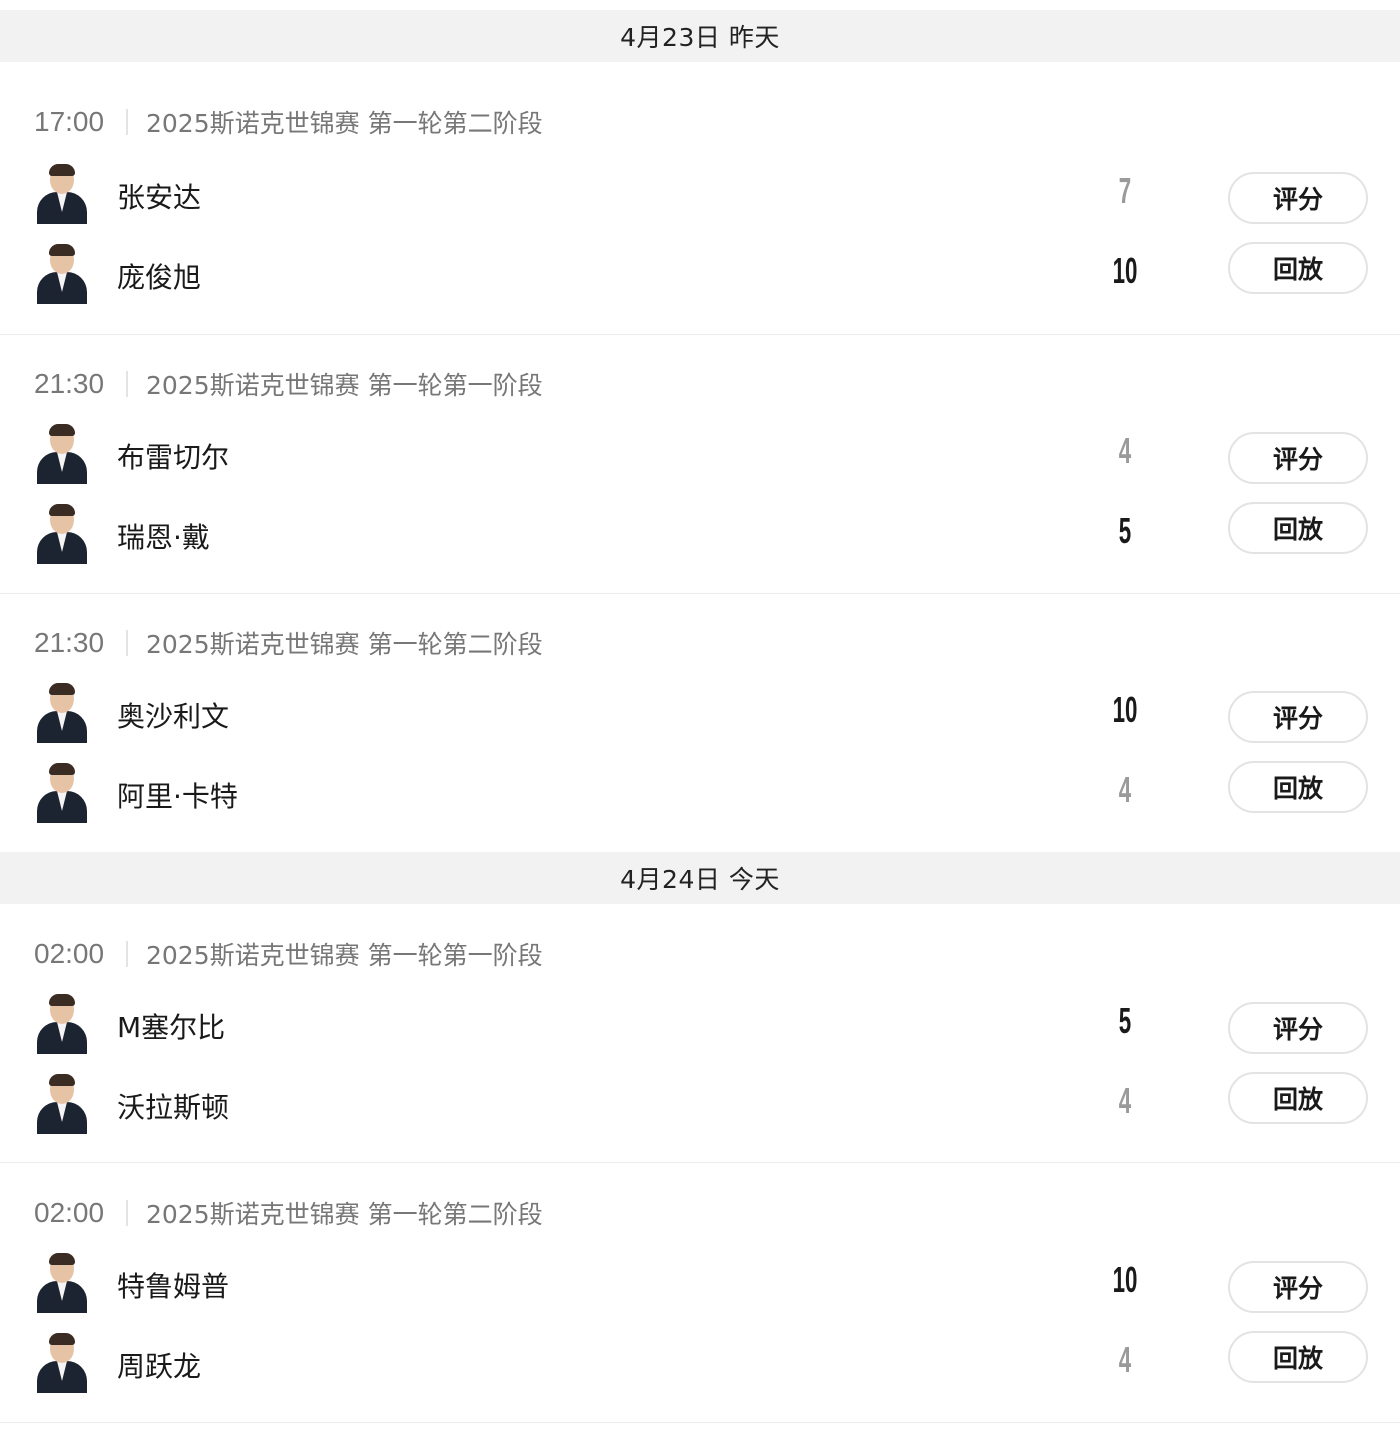 This screenshot has height=1434, width=1400. I want to click on player-name: 瑞恩·戴, so click(163, 537).